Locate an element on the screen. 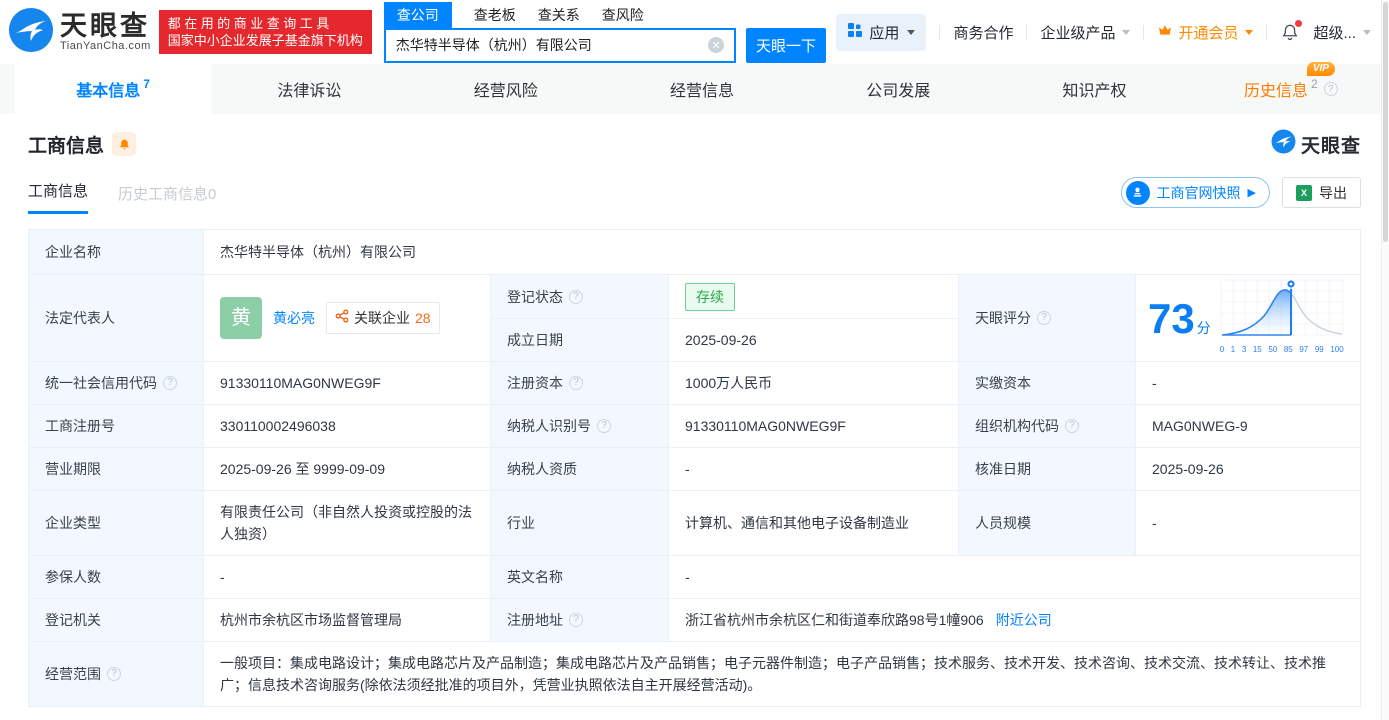 This screenshot has height=720, width=1389. tab-legal-lawsuits: 法律诉讼 is located at coordinates (309, 89).